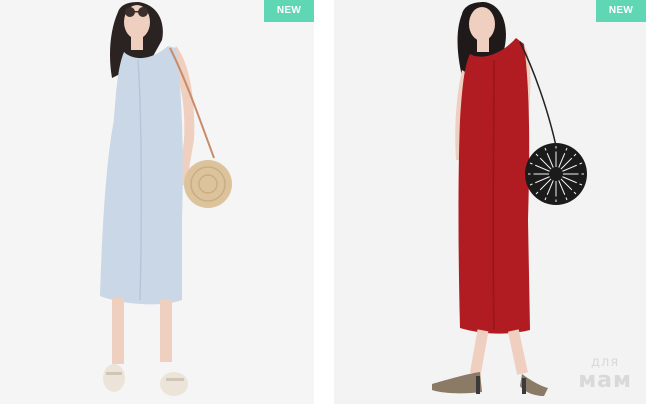 The width and height of the screenshot is (646, 408). What do you see at coordinates (605, 380) in the screenshot?
I see `watermark-bottom-text: мам` at bounding box center [605, 380].